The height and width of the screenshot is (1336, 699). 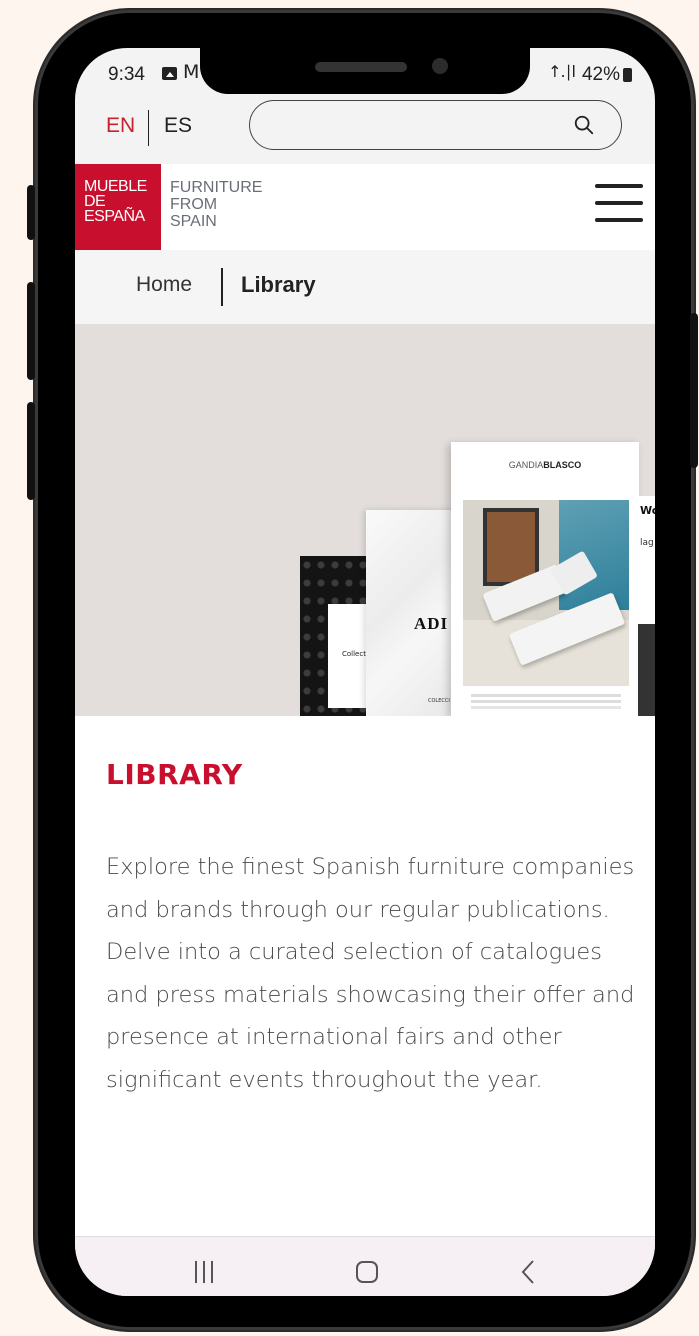 What do you see at coordinates (194, 204) in the screenshot?
I see `logo-en-line-2: FROM` at bounding box center [194, 204].